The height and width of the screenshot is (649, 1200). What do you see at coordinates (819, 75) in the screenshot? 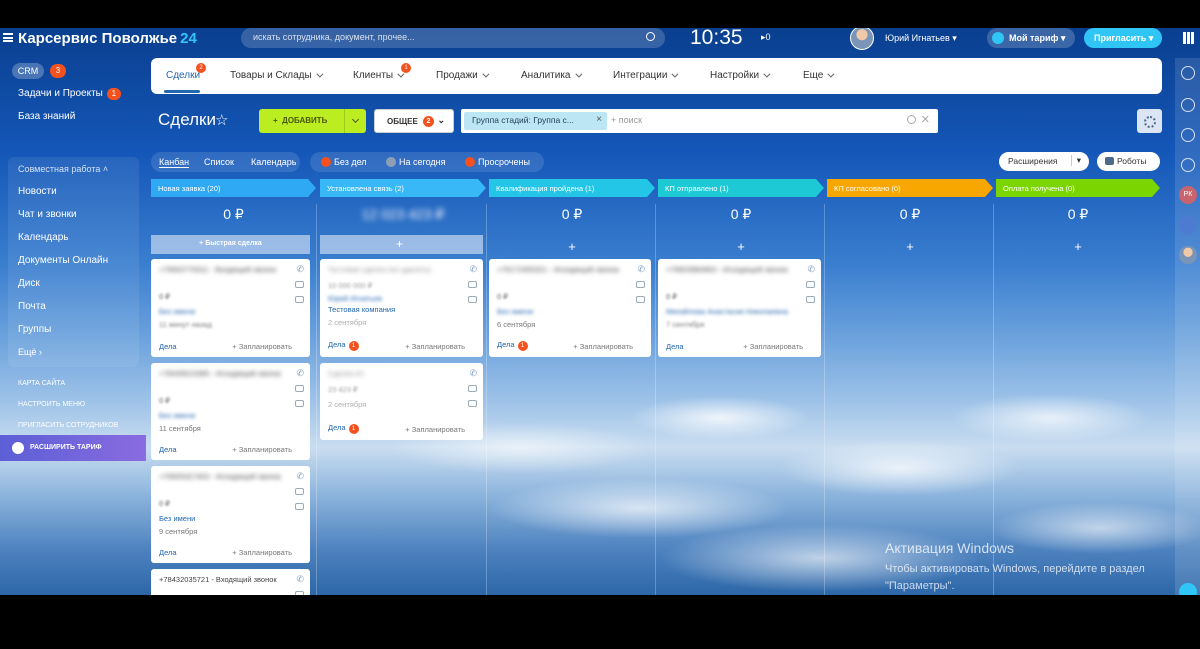
I see `tab-more: Еще` at bounding box center [819, 75].